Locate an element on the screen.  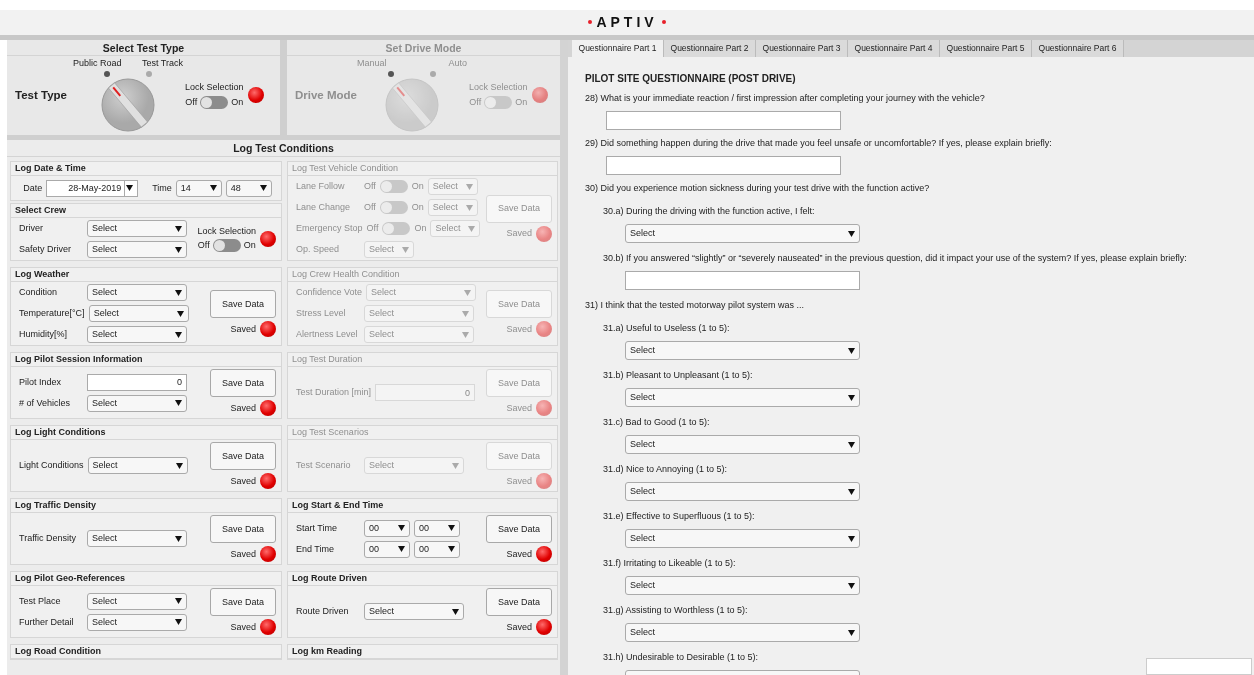
section-title: Log Test Duration is located at coordinates (422, 360).